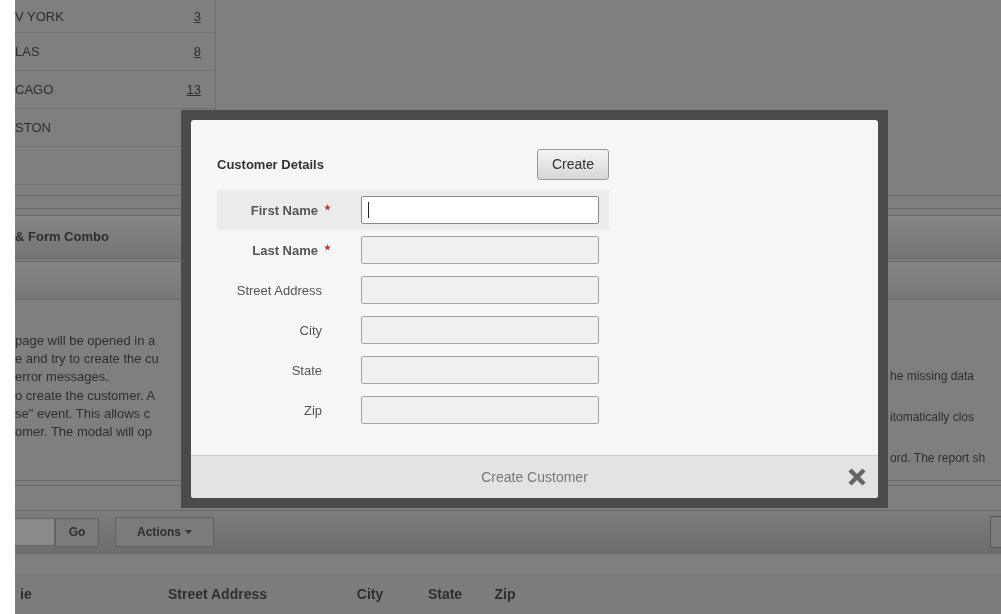  Describe the element at coordinates (370, 593) in the screenshot. I see `column-header: City` at that location.